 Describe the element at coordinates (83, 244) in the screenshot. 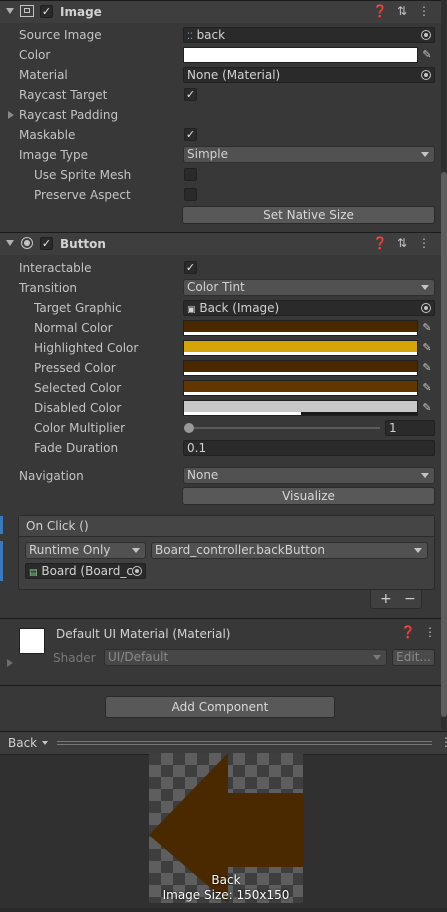

I see `button-component-title: Button` at that location.